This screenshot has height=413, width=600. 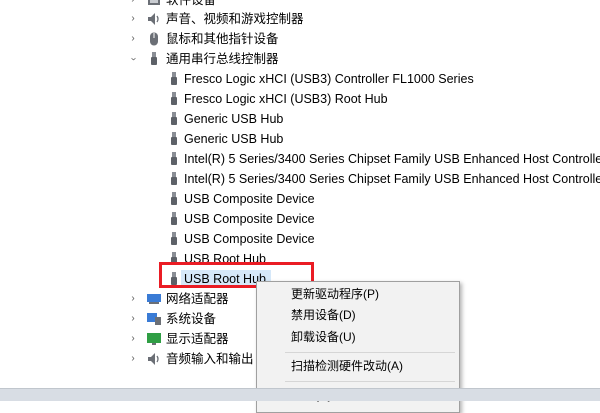 I want to click on speaker-icon, so click(x=153, y=19).